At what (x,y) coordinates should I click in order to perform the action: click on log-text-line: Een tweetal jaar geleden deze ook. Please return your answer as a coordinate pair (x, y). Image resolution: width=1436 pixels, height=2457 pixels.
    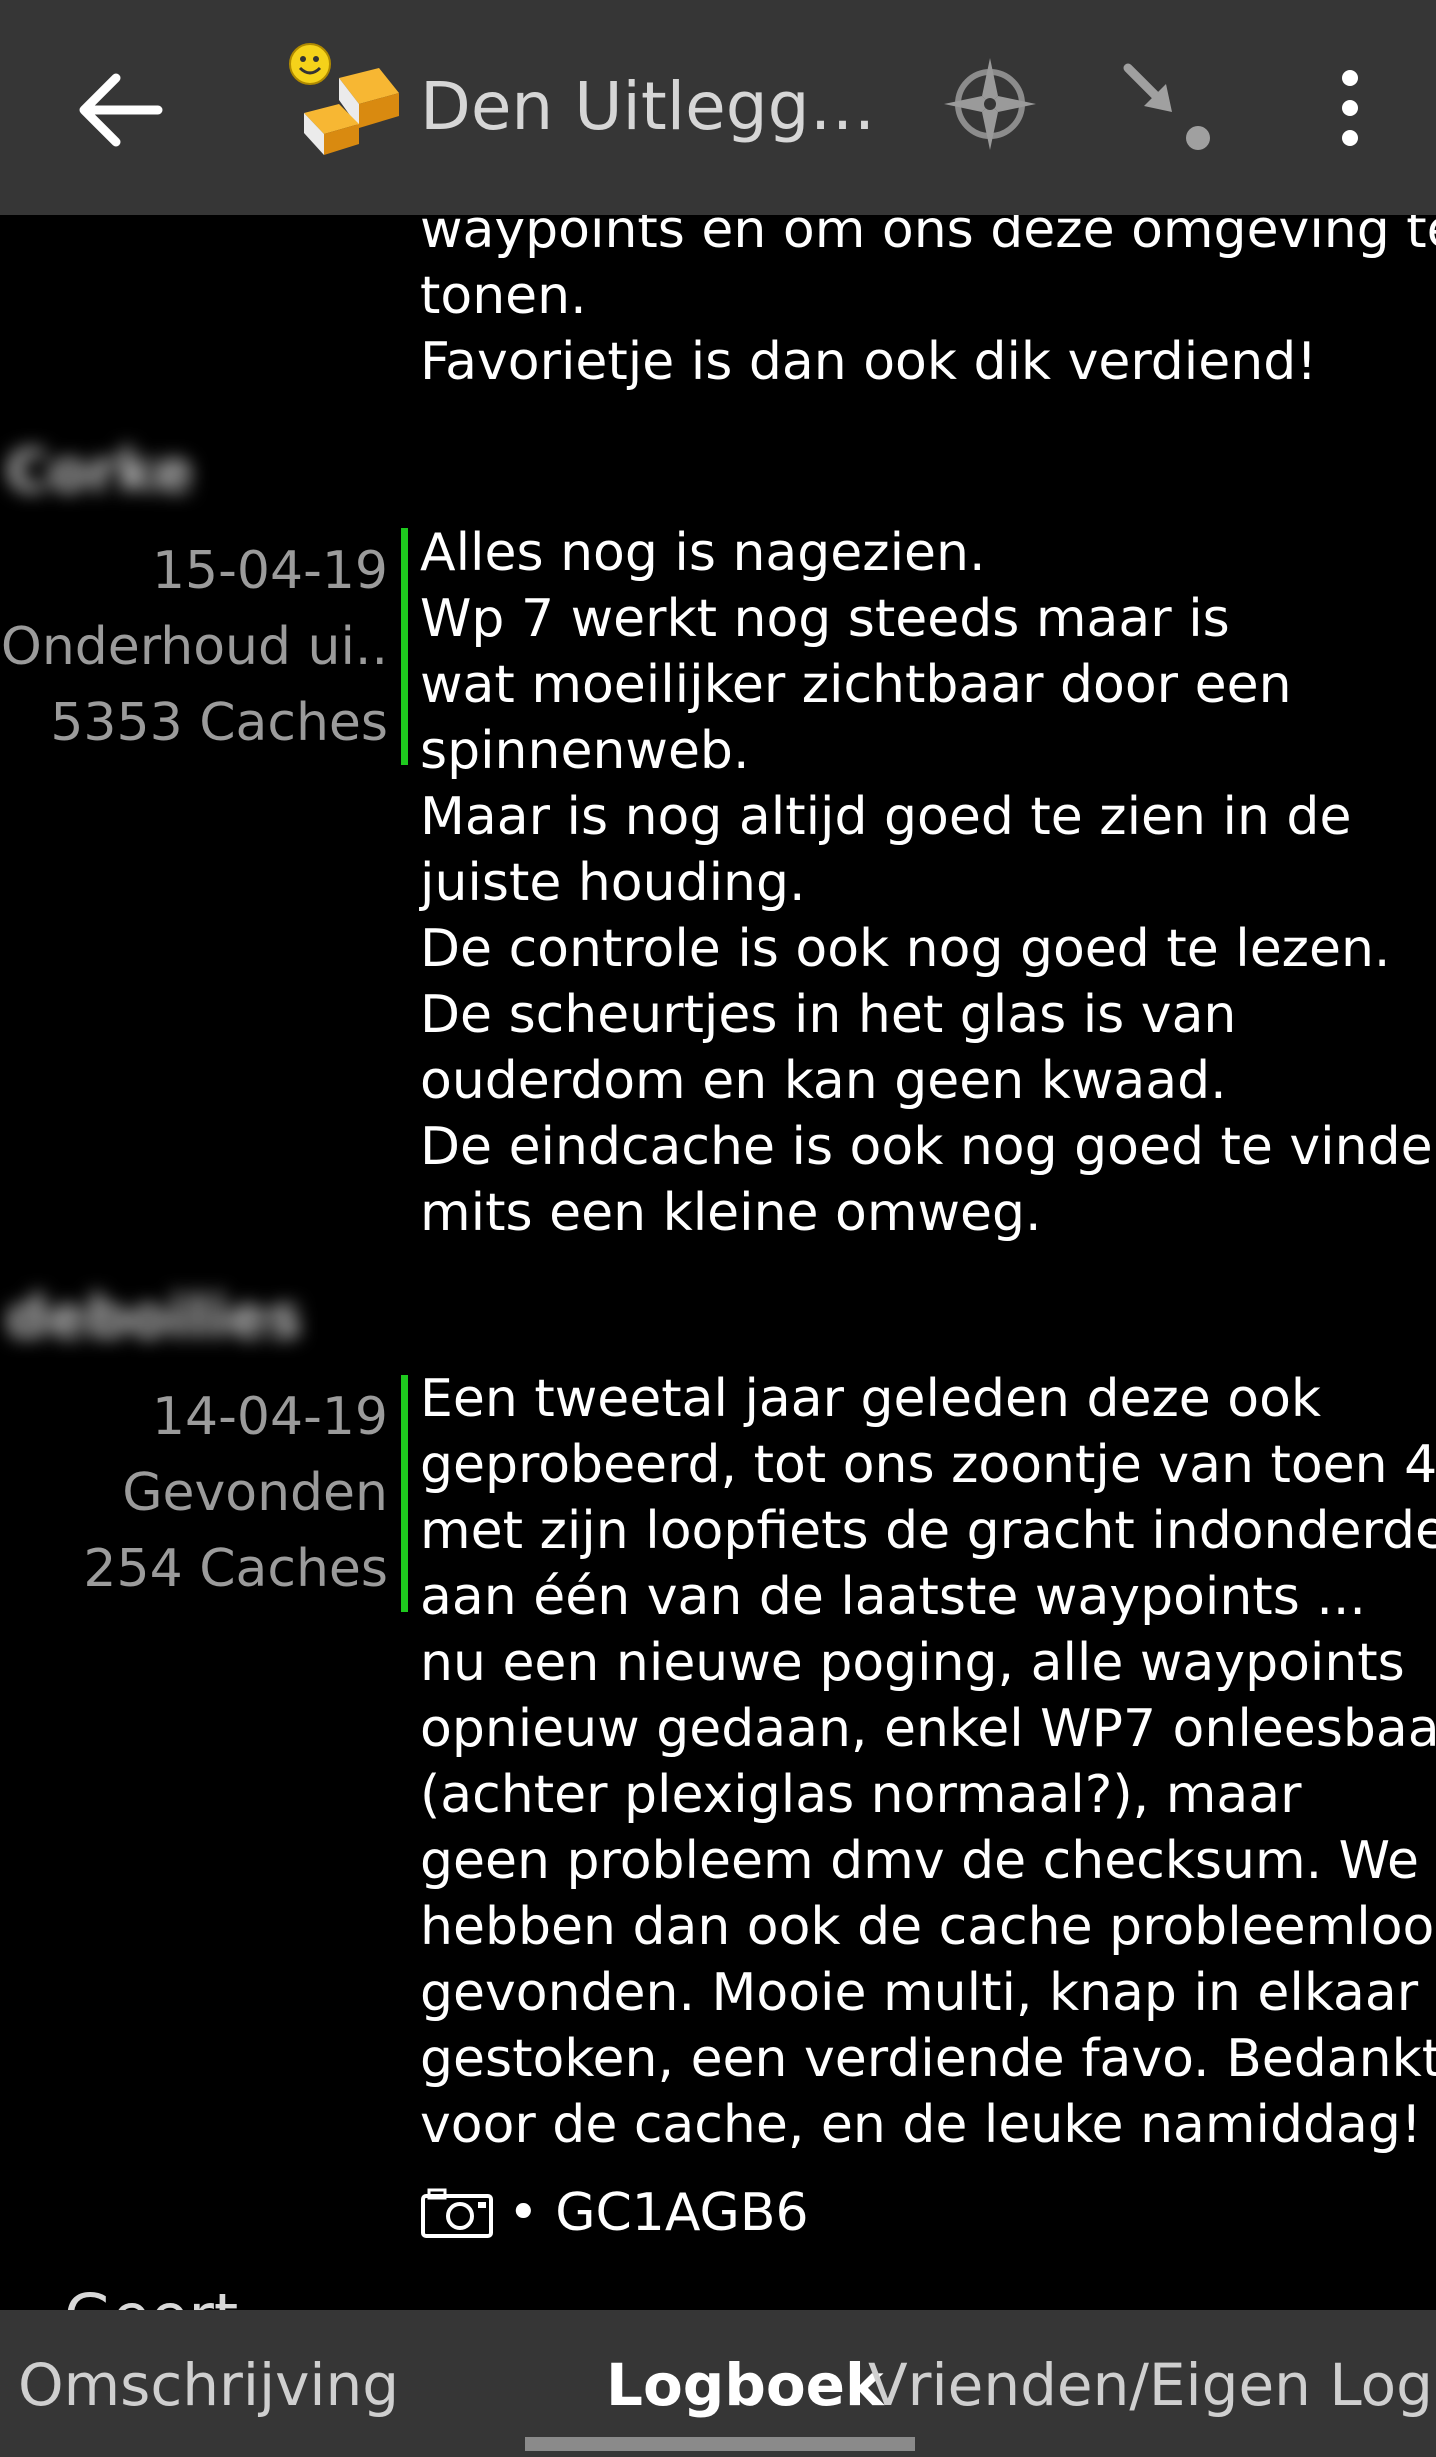
    Looking at the image, I should click on (871, 1399).